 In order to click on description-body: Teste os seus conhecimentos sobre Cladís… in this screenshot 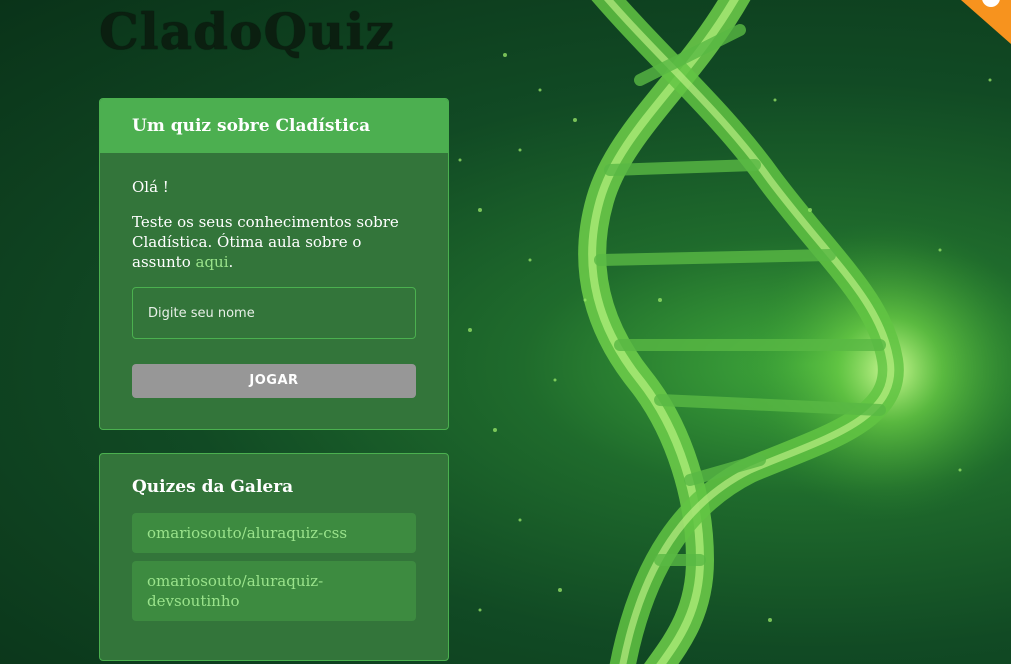, I will do `click(265, 242)`.